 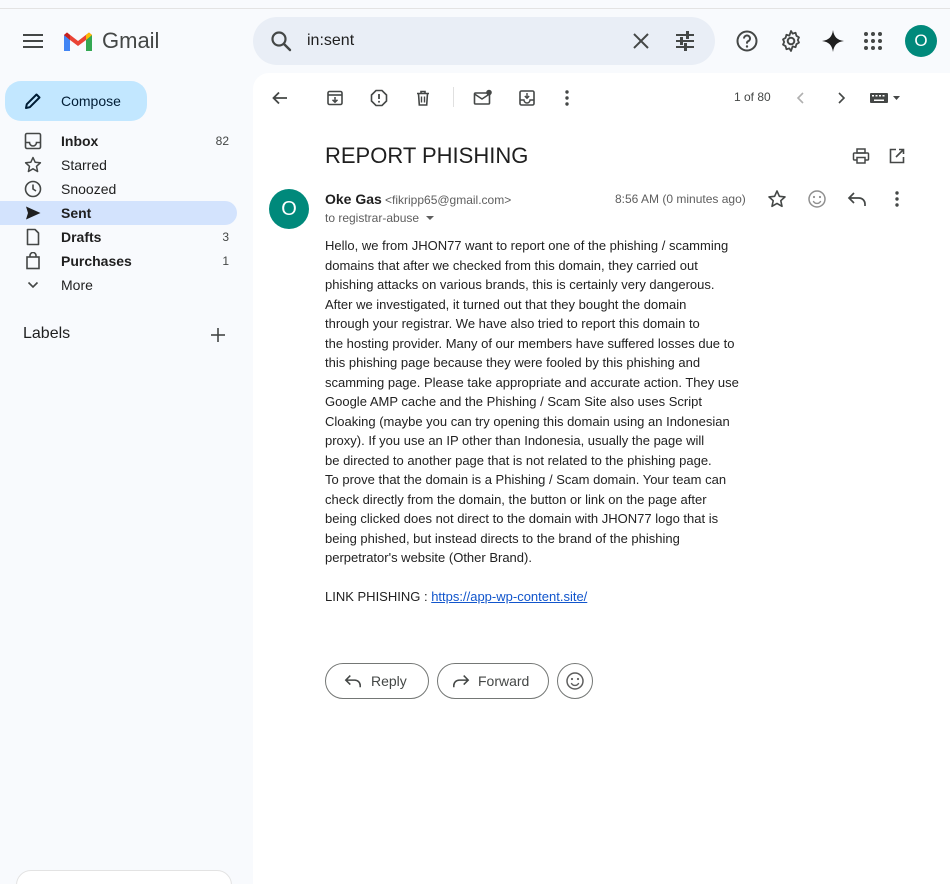 I want to click on more-vertical-icon, so click(x=897, y=199).